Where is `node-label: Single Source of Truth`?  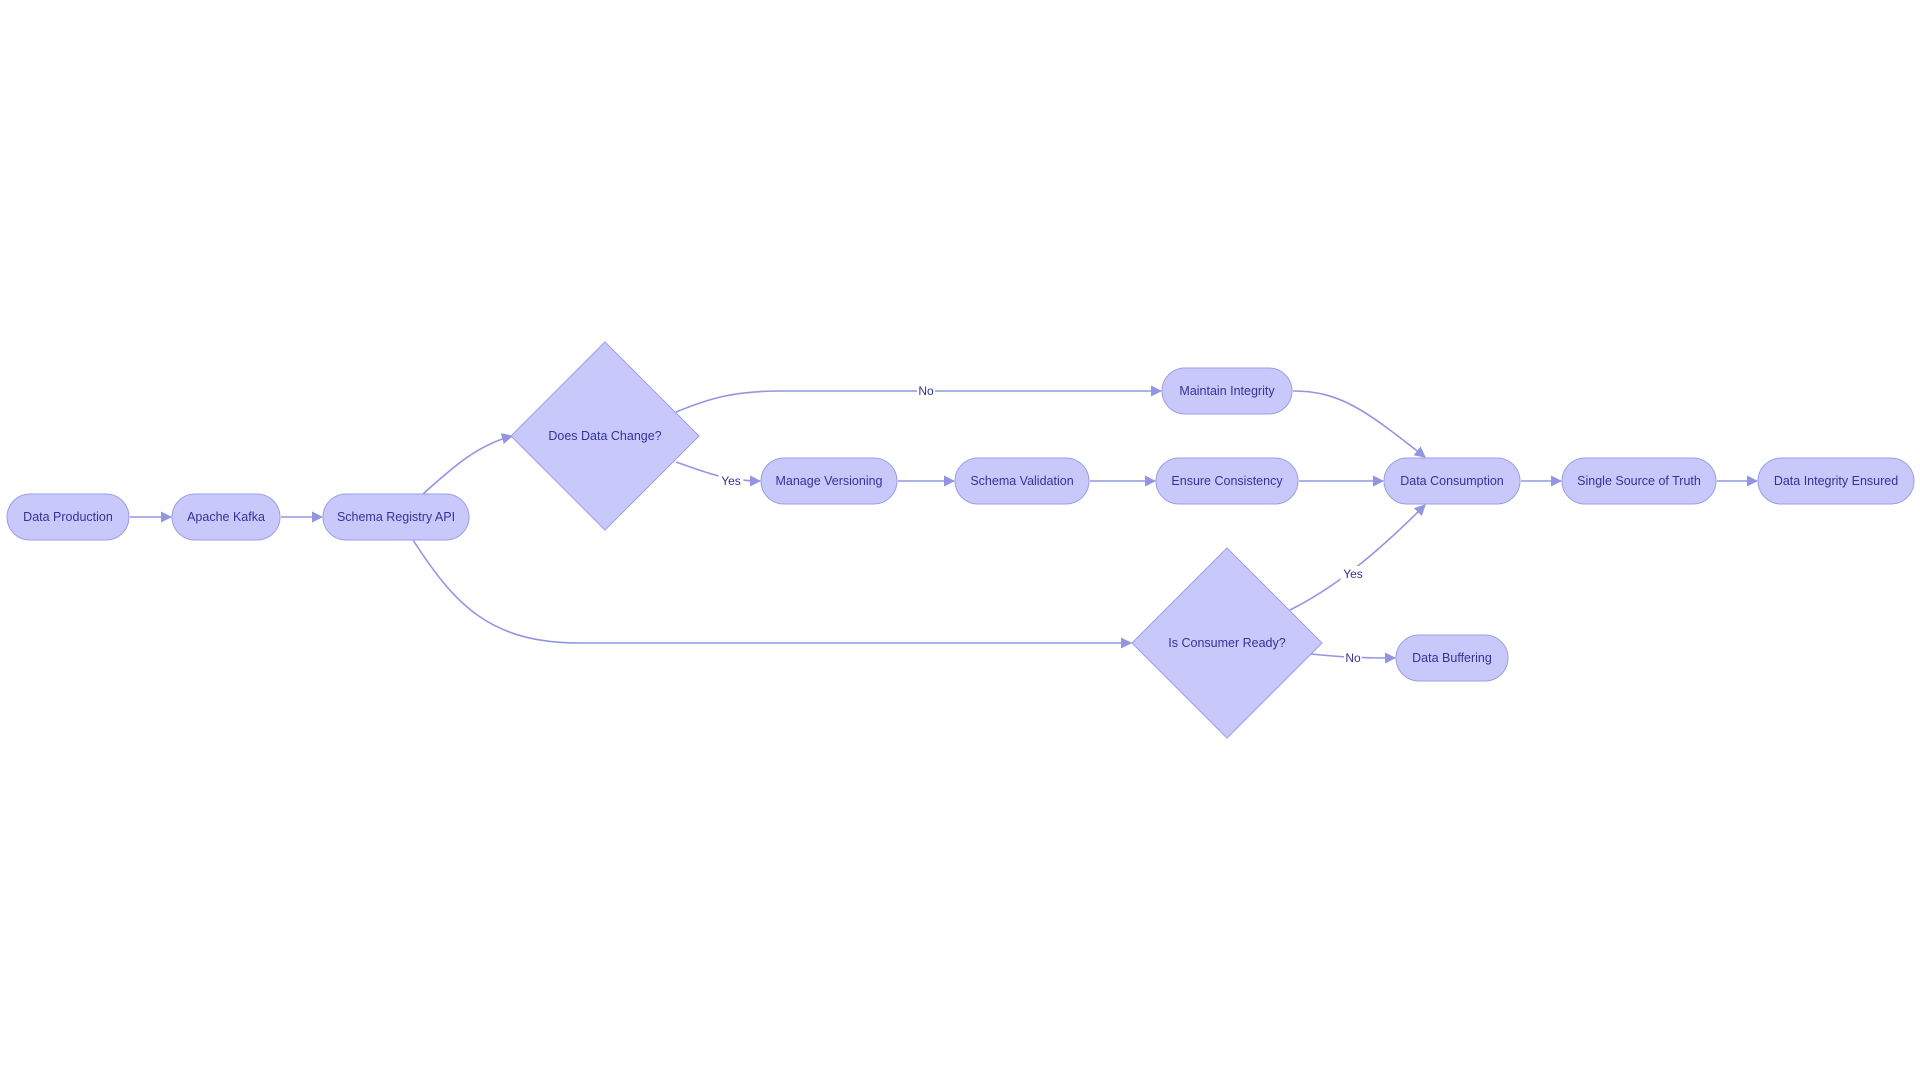 node-label: Single Source of Truth is located at coordinates (1639, 481).